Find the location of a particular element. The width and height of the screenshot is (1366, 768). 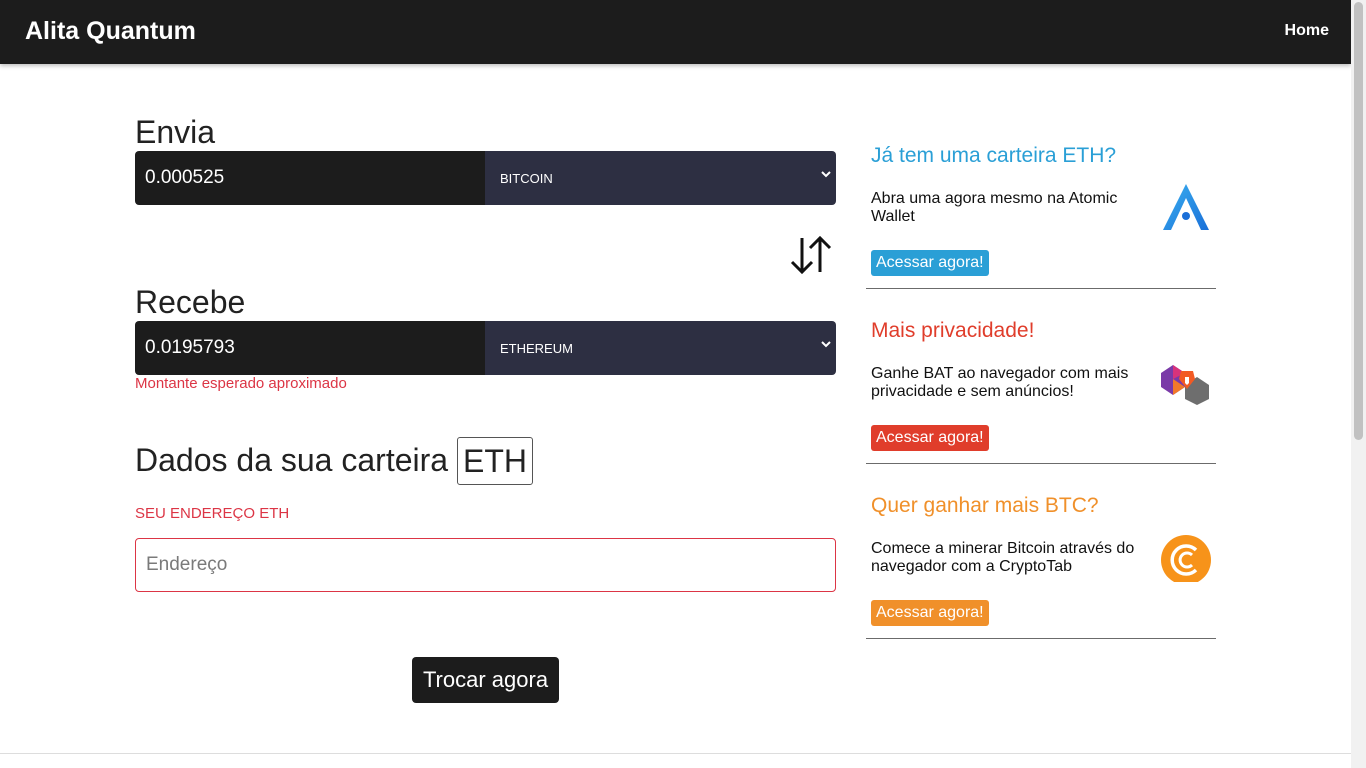

receive-row: ETHEREUM is located at coordinates (485, 348).